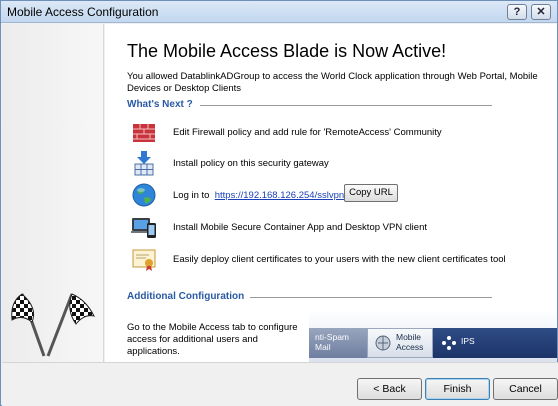 Image resolution: width=558 pixels, height=406 pixels. I want to click on tab-label: IPS, so click(468, 341).